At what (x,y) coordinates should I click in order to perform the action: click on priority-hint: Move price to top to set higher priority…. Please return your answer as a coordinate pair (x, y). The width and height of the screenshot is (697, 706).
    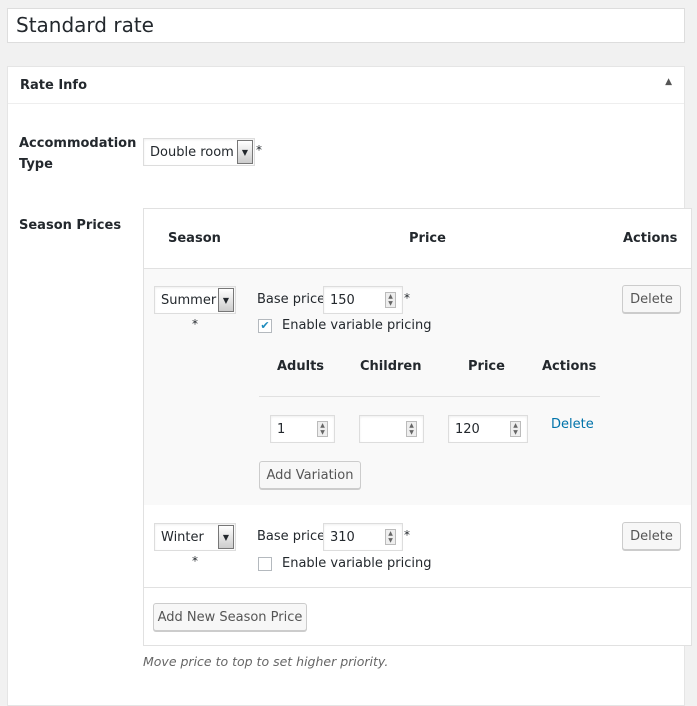
    Looking at the image, I should click on (266, 661).